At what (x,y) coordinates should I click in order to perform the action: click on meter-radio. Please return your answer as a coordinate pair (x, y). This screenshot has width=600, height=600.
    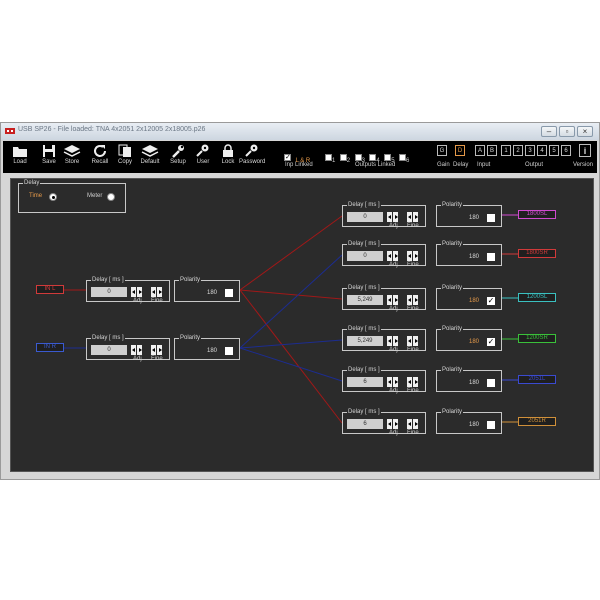
    Looking at the image, I should click on (111, 197).